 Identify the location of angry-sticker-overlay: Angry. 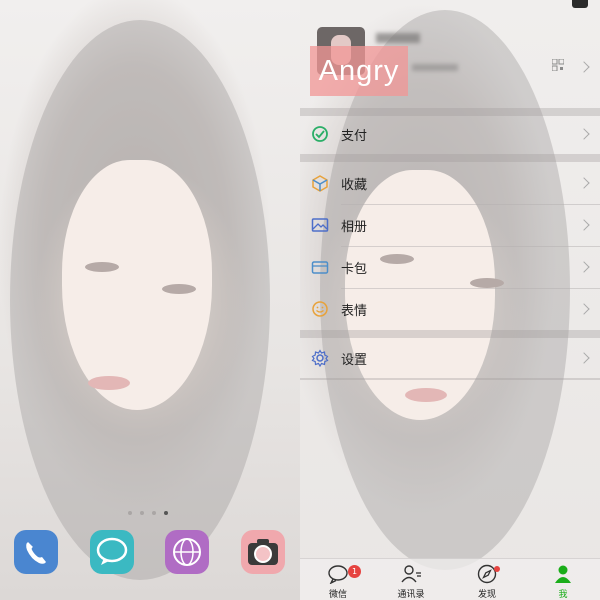
(359, 71).